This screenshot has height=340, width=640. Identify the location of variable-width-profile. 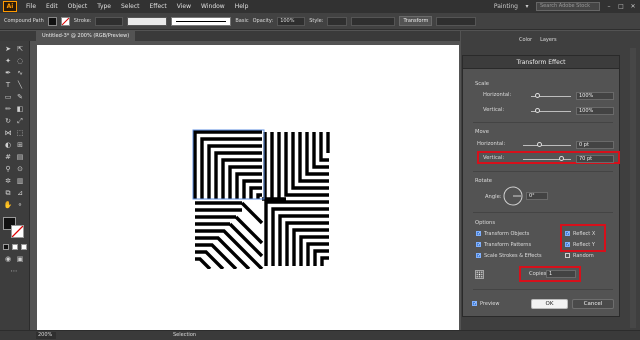
(147, 21).